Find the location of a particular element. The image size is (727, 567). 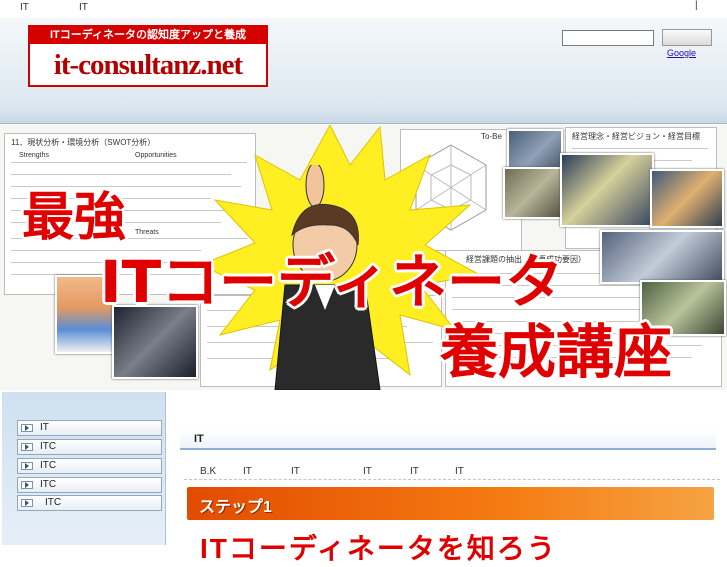

nav-link-2: IT is located at coordinates (247, 471).